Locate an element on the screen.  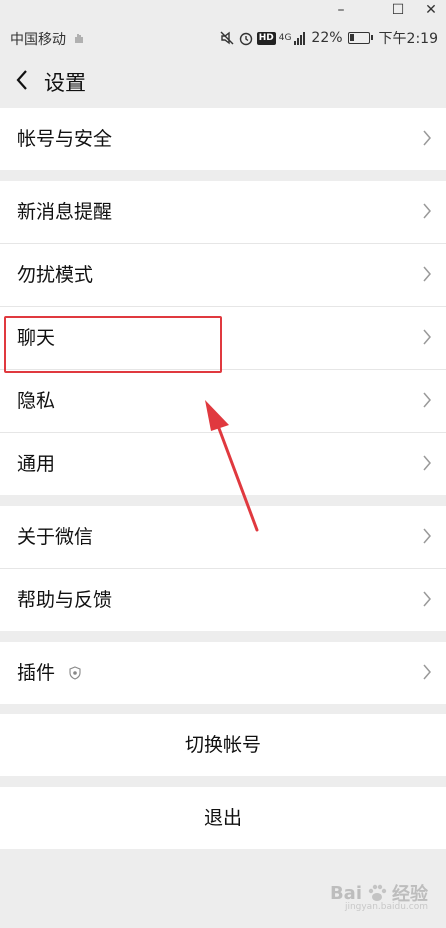
annotation-arrow-icon is located at coordinates (232, 466).